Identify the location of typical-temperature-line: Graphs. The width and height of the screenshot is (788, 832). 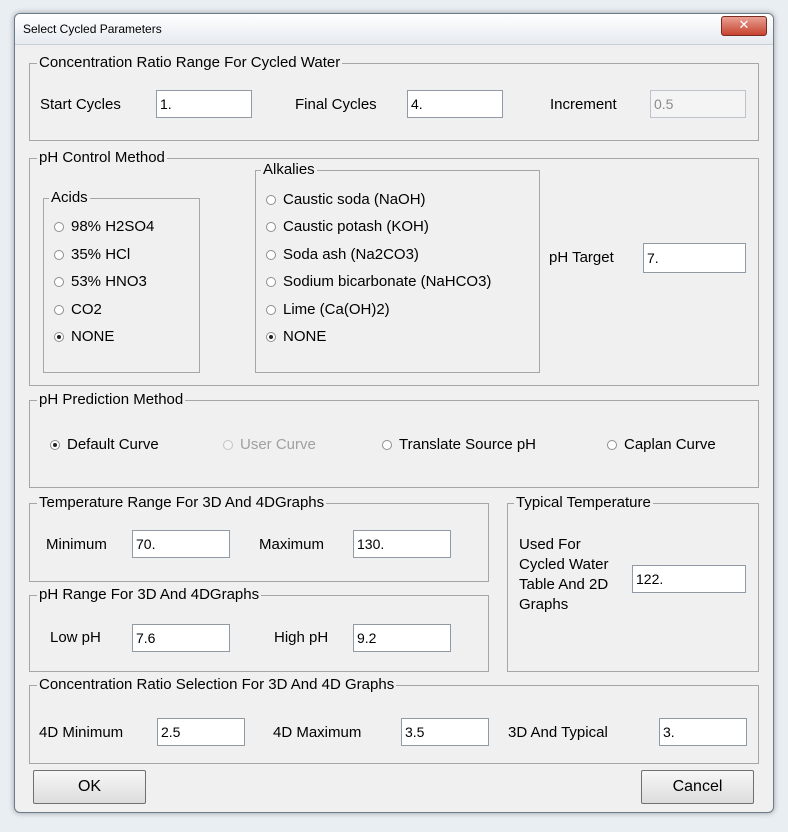
(544, 604).